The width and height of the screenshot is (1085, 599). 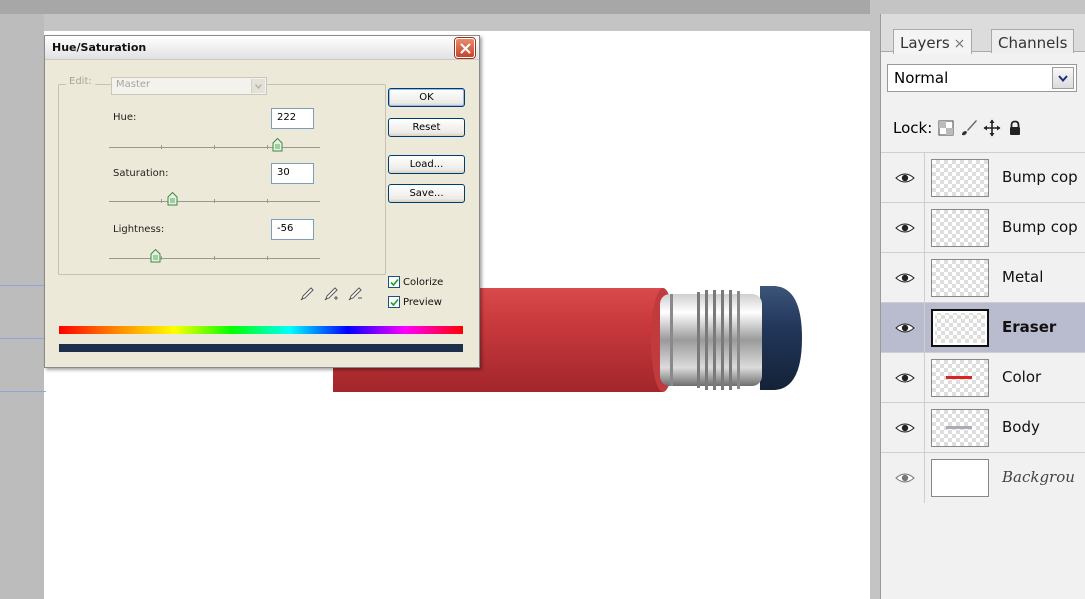 What do you see at coordinates (277, 145) in the screenshot?
I see `hue-slider-thumb` at bounding box center [277, 145].